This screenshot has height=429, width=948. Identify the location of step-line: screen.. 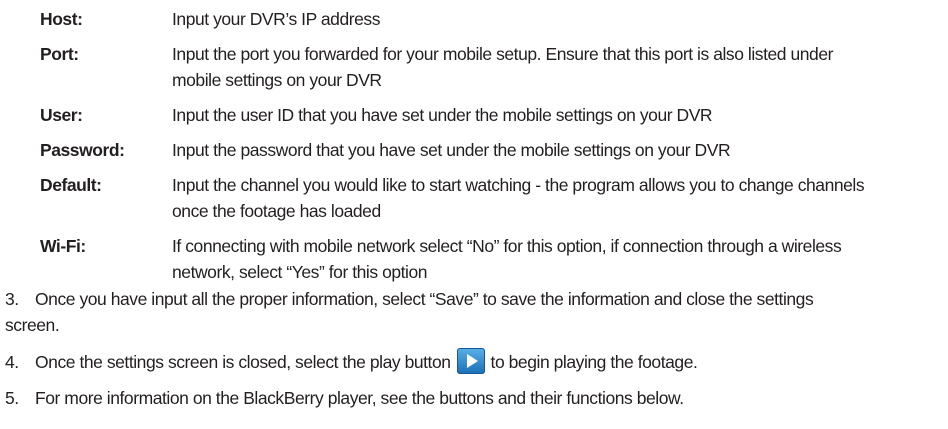
(32, 325).